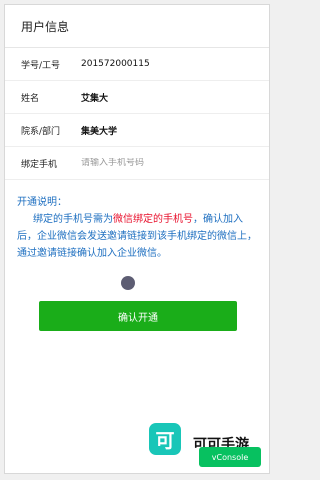 The height and width of the screenshot is (480, 320). I want to click on department-label: 院系/部门, so click(41, 131).